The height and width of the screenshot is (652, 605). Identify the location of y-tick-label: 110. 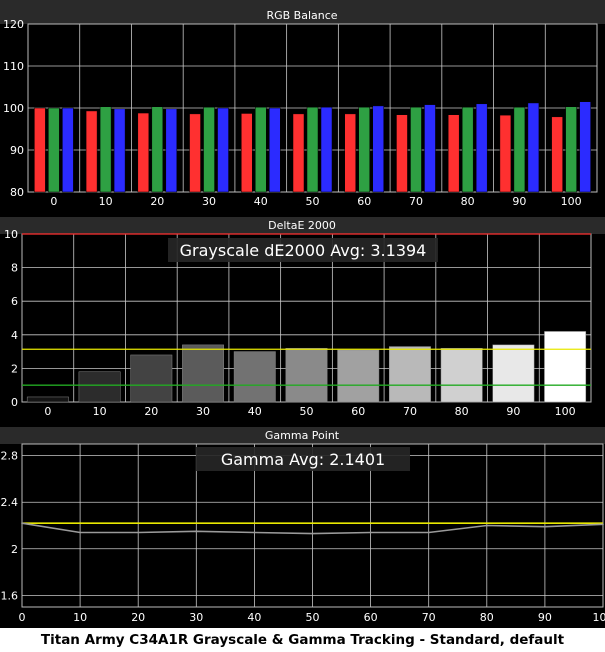
(13, 66).